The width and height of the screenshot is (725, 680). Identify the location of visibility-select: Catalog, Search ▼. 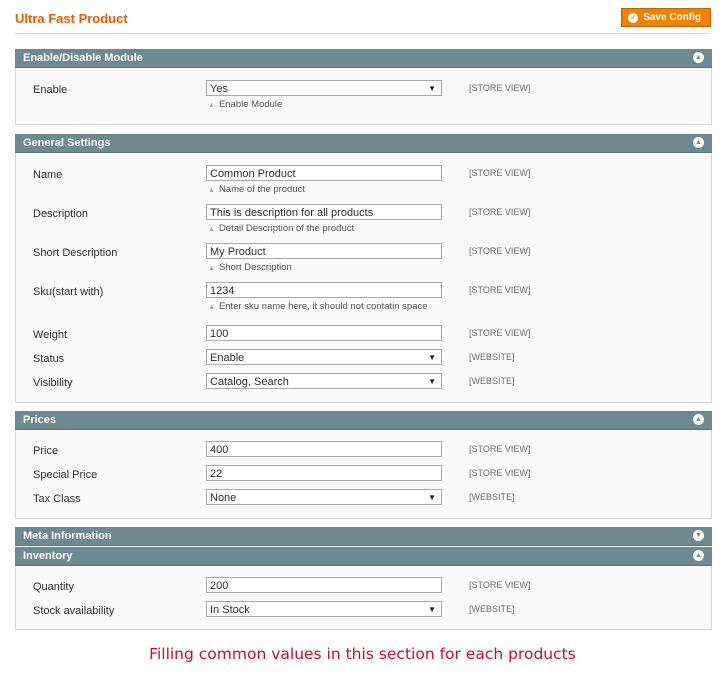
(324, 381).